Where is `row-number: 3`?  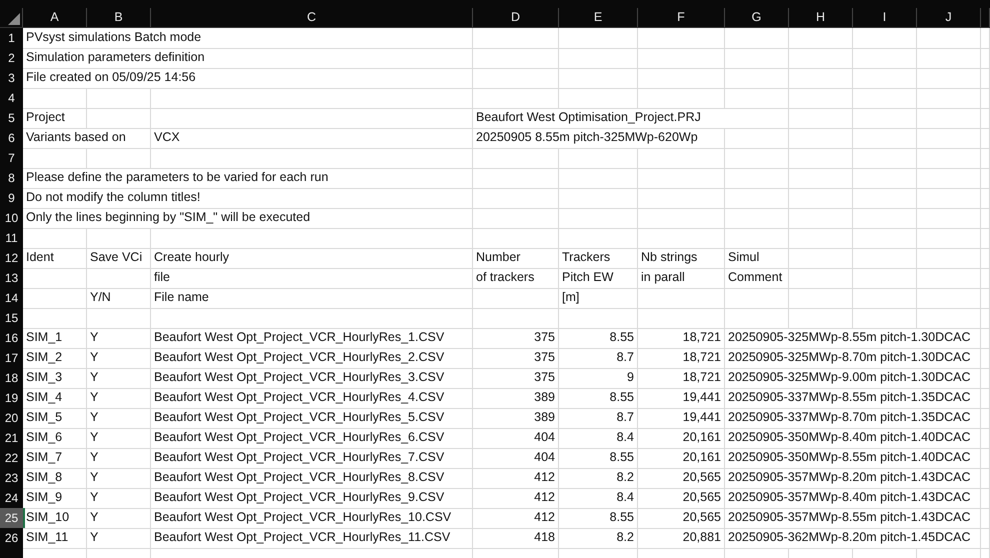
row-number: 3 is located at coordinates (11, 78).